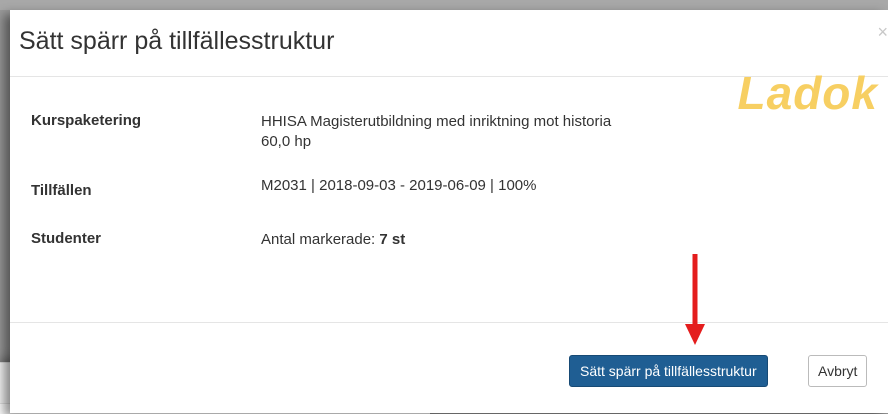 The image size is (888, 414). I want to click on field-label: Studenter, so click(66, 238).